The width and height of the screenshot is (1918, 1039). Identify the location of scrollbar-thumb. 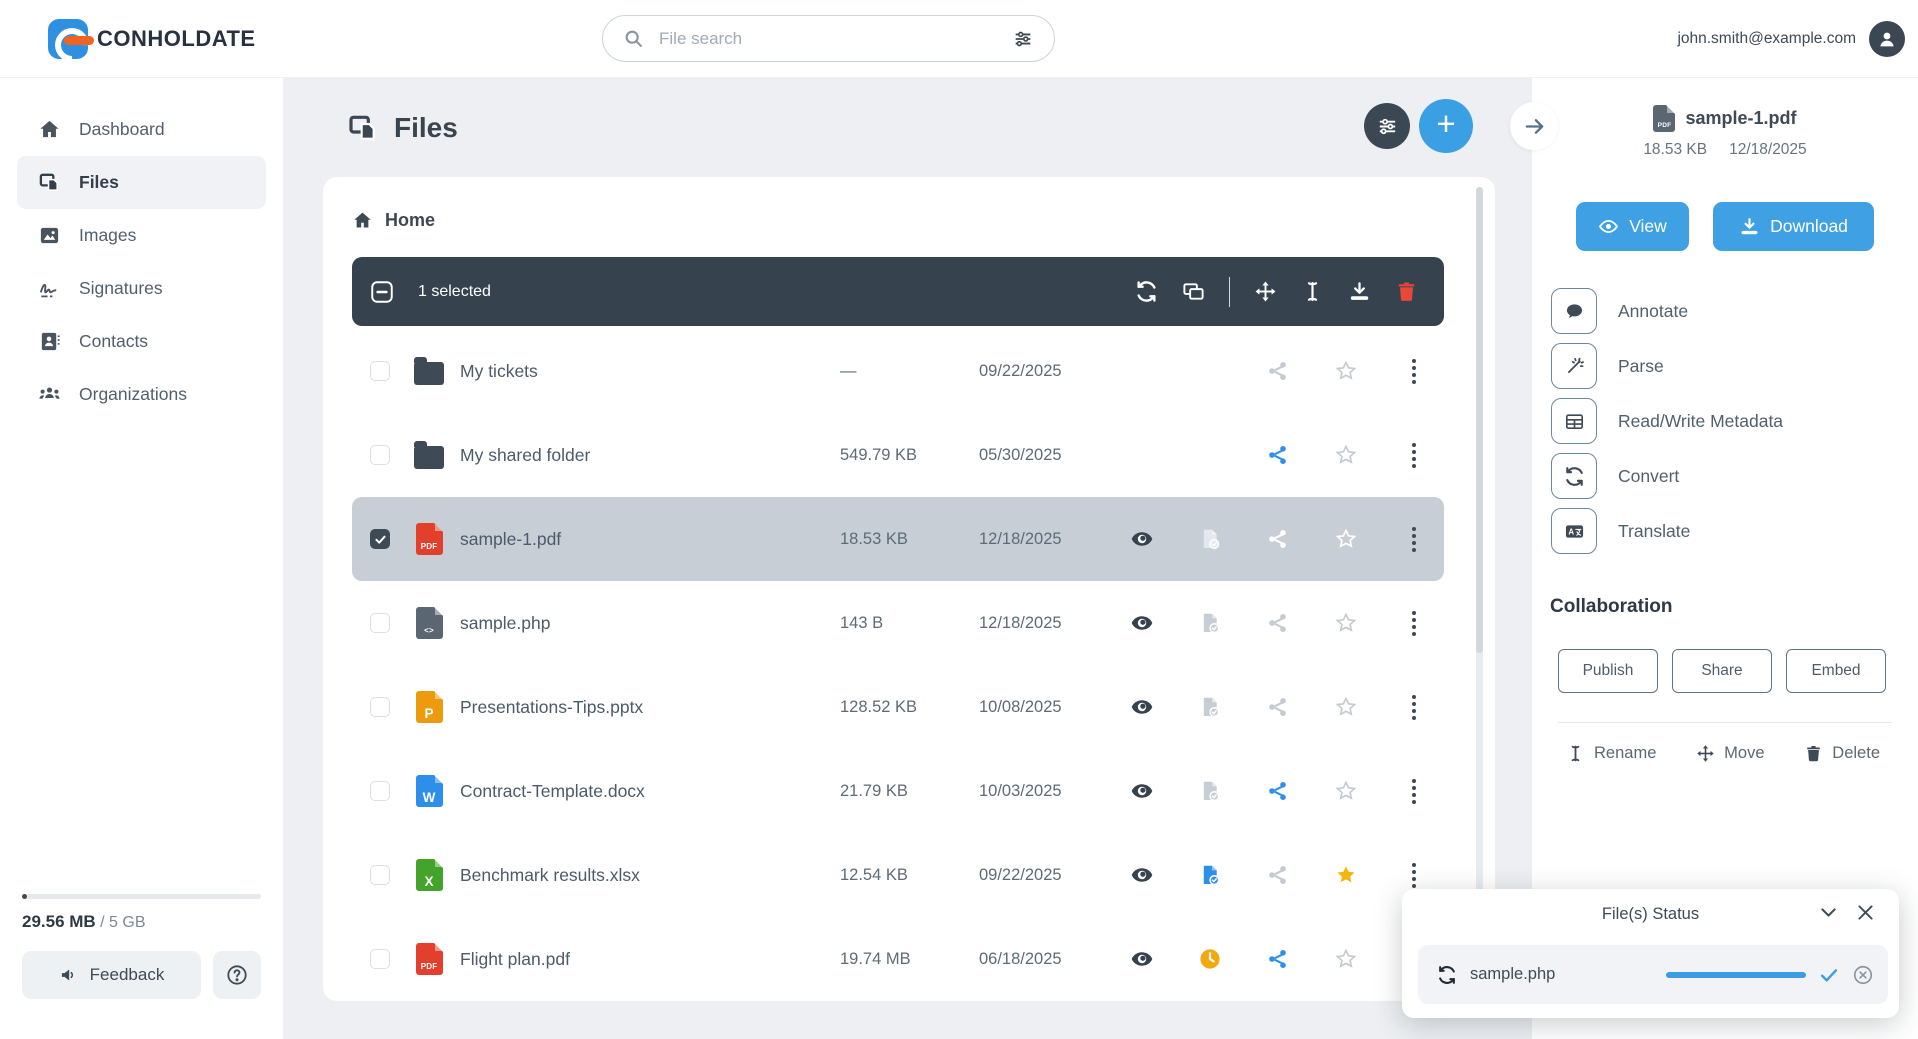
(1479, 420).